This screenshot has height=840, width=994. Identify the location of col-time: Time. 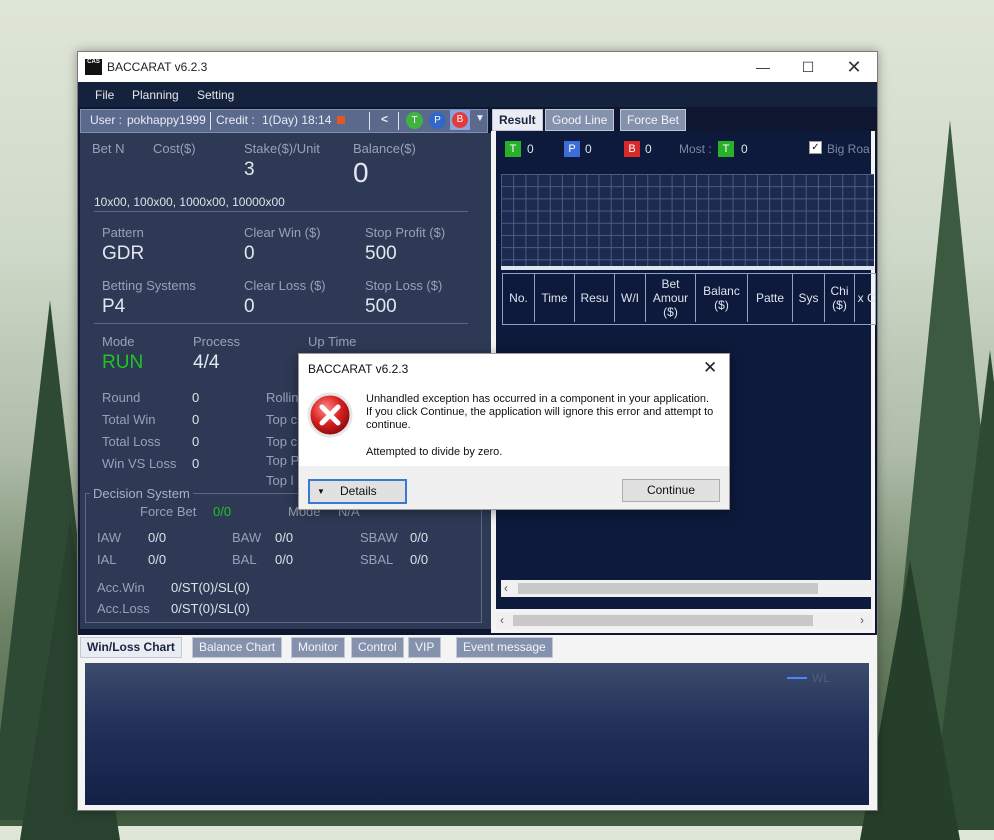
(555, 298).